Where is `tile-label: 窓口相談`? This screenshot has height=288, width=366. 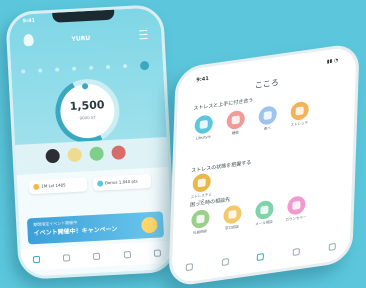 tile-label: 窓口相談 is located at coordinates (232, 227).